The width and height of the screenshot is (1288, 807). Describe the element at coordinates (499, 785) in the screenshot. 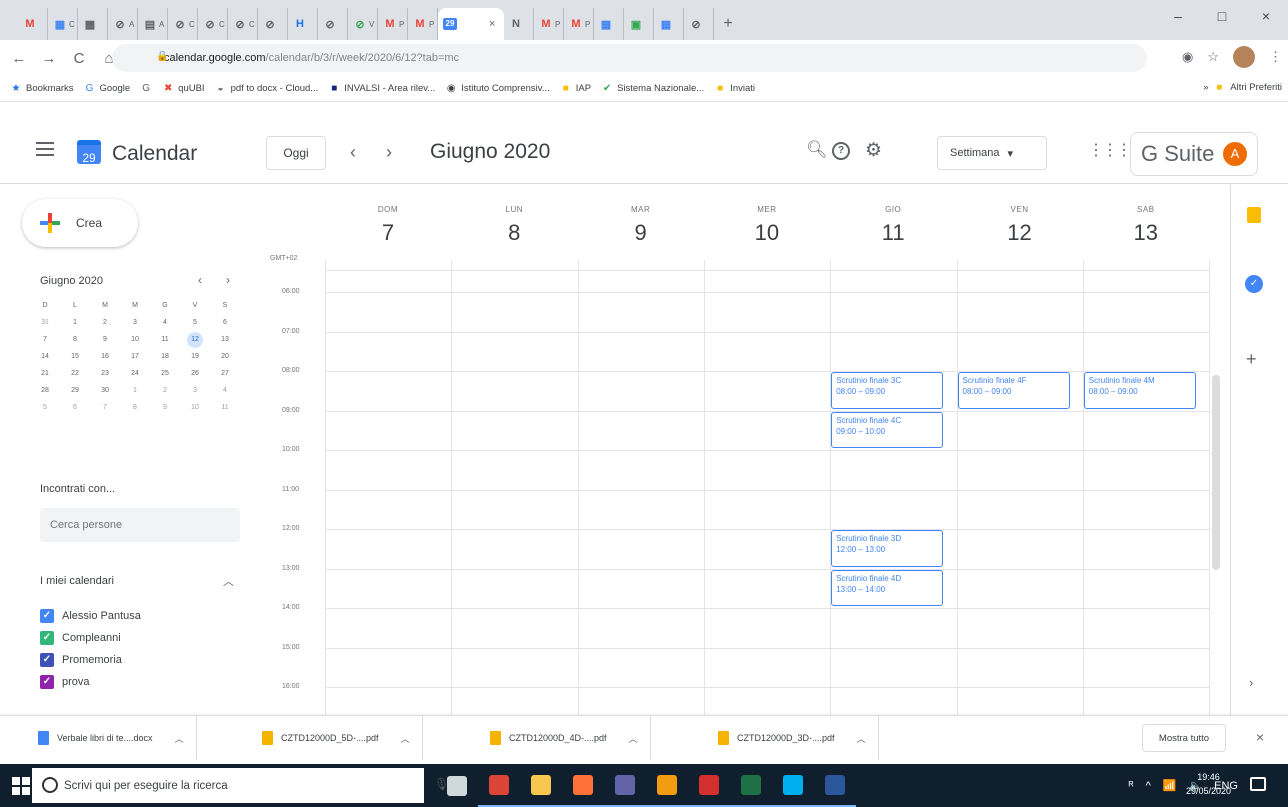

I see `chrome-taskbar-icon` at that location.